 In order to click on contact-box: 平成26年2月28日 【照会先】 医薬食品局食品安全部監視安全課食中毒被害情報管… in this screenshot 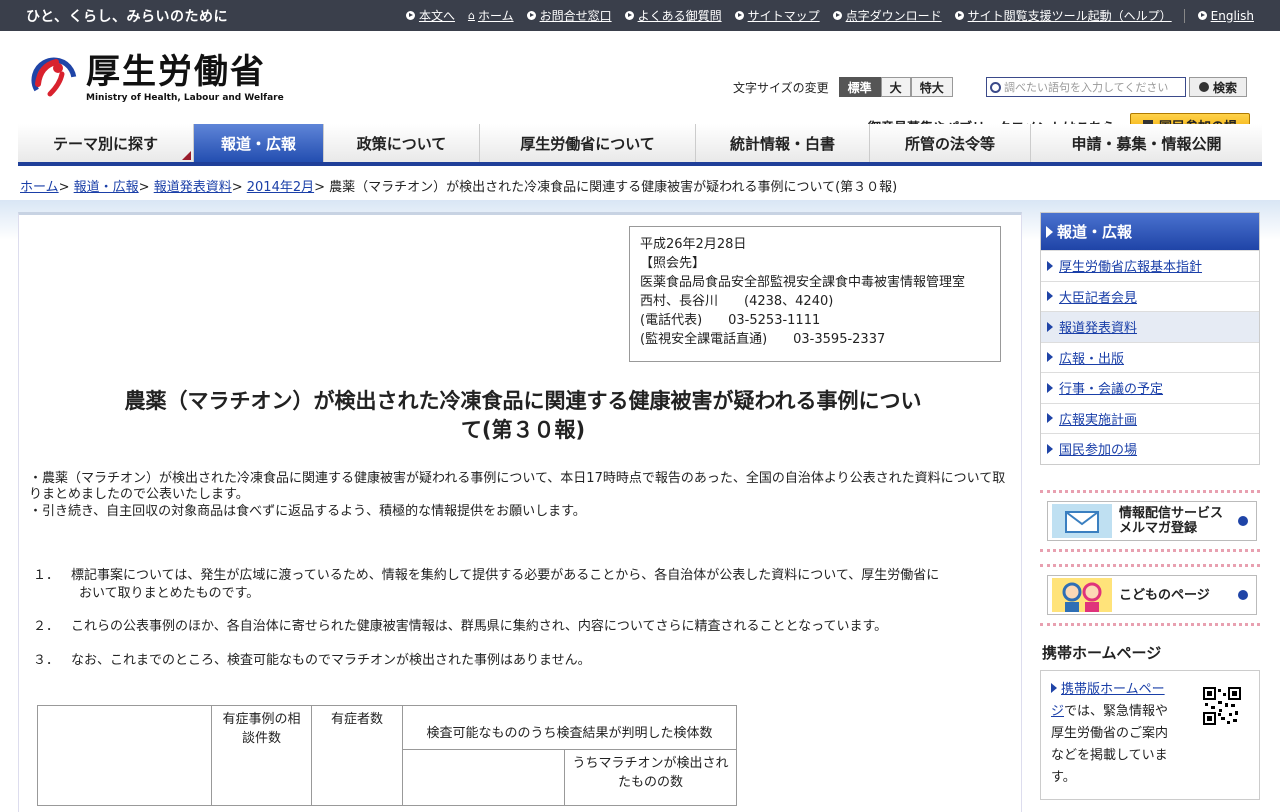, I will do `click(815, 294)`.